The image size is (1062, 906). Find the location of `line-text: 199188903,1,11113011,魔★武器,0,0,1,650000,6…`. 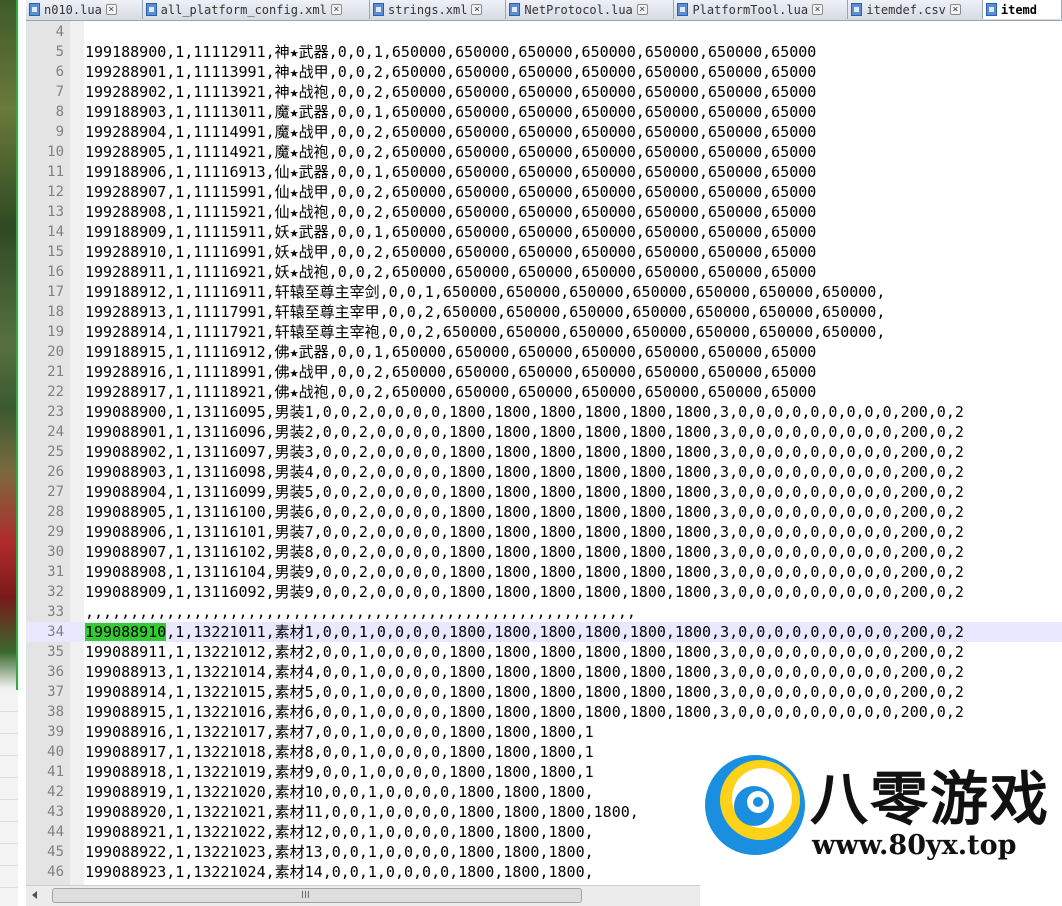

line-text: 199188903,1,11113011,魔★武器,0,0,1,650000,6… is located at coordinates (451, 112).